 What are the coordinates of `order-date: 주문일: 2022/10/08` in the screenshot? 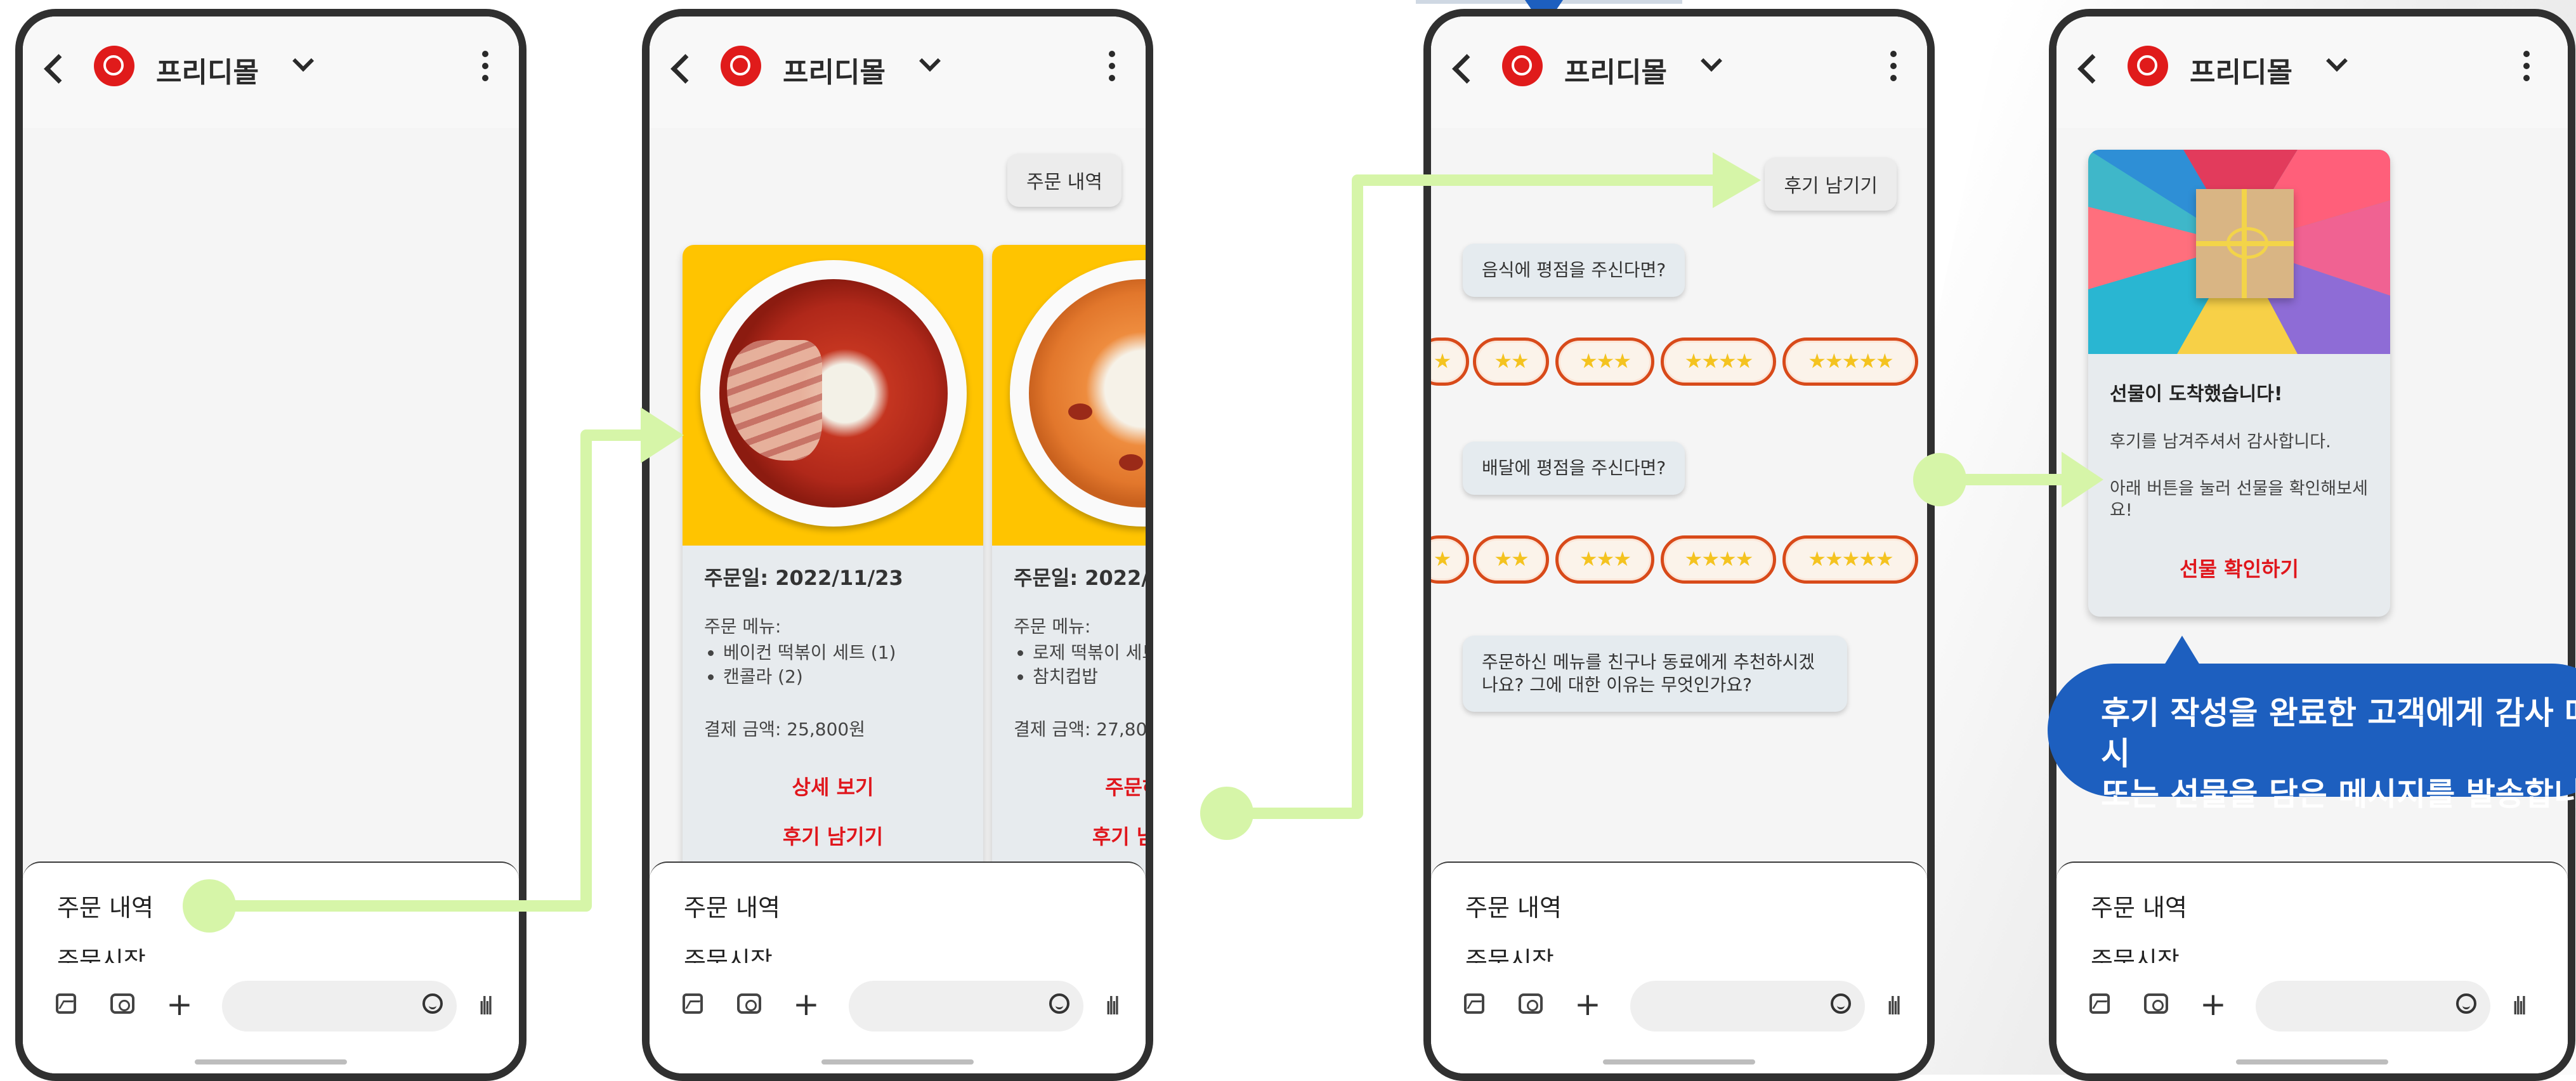 It's located at (1081, 578).